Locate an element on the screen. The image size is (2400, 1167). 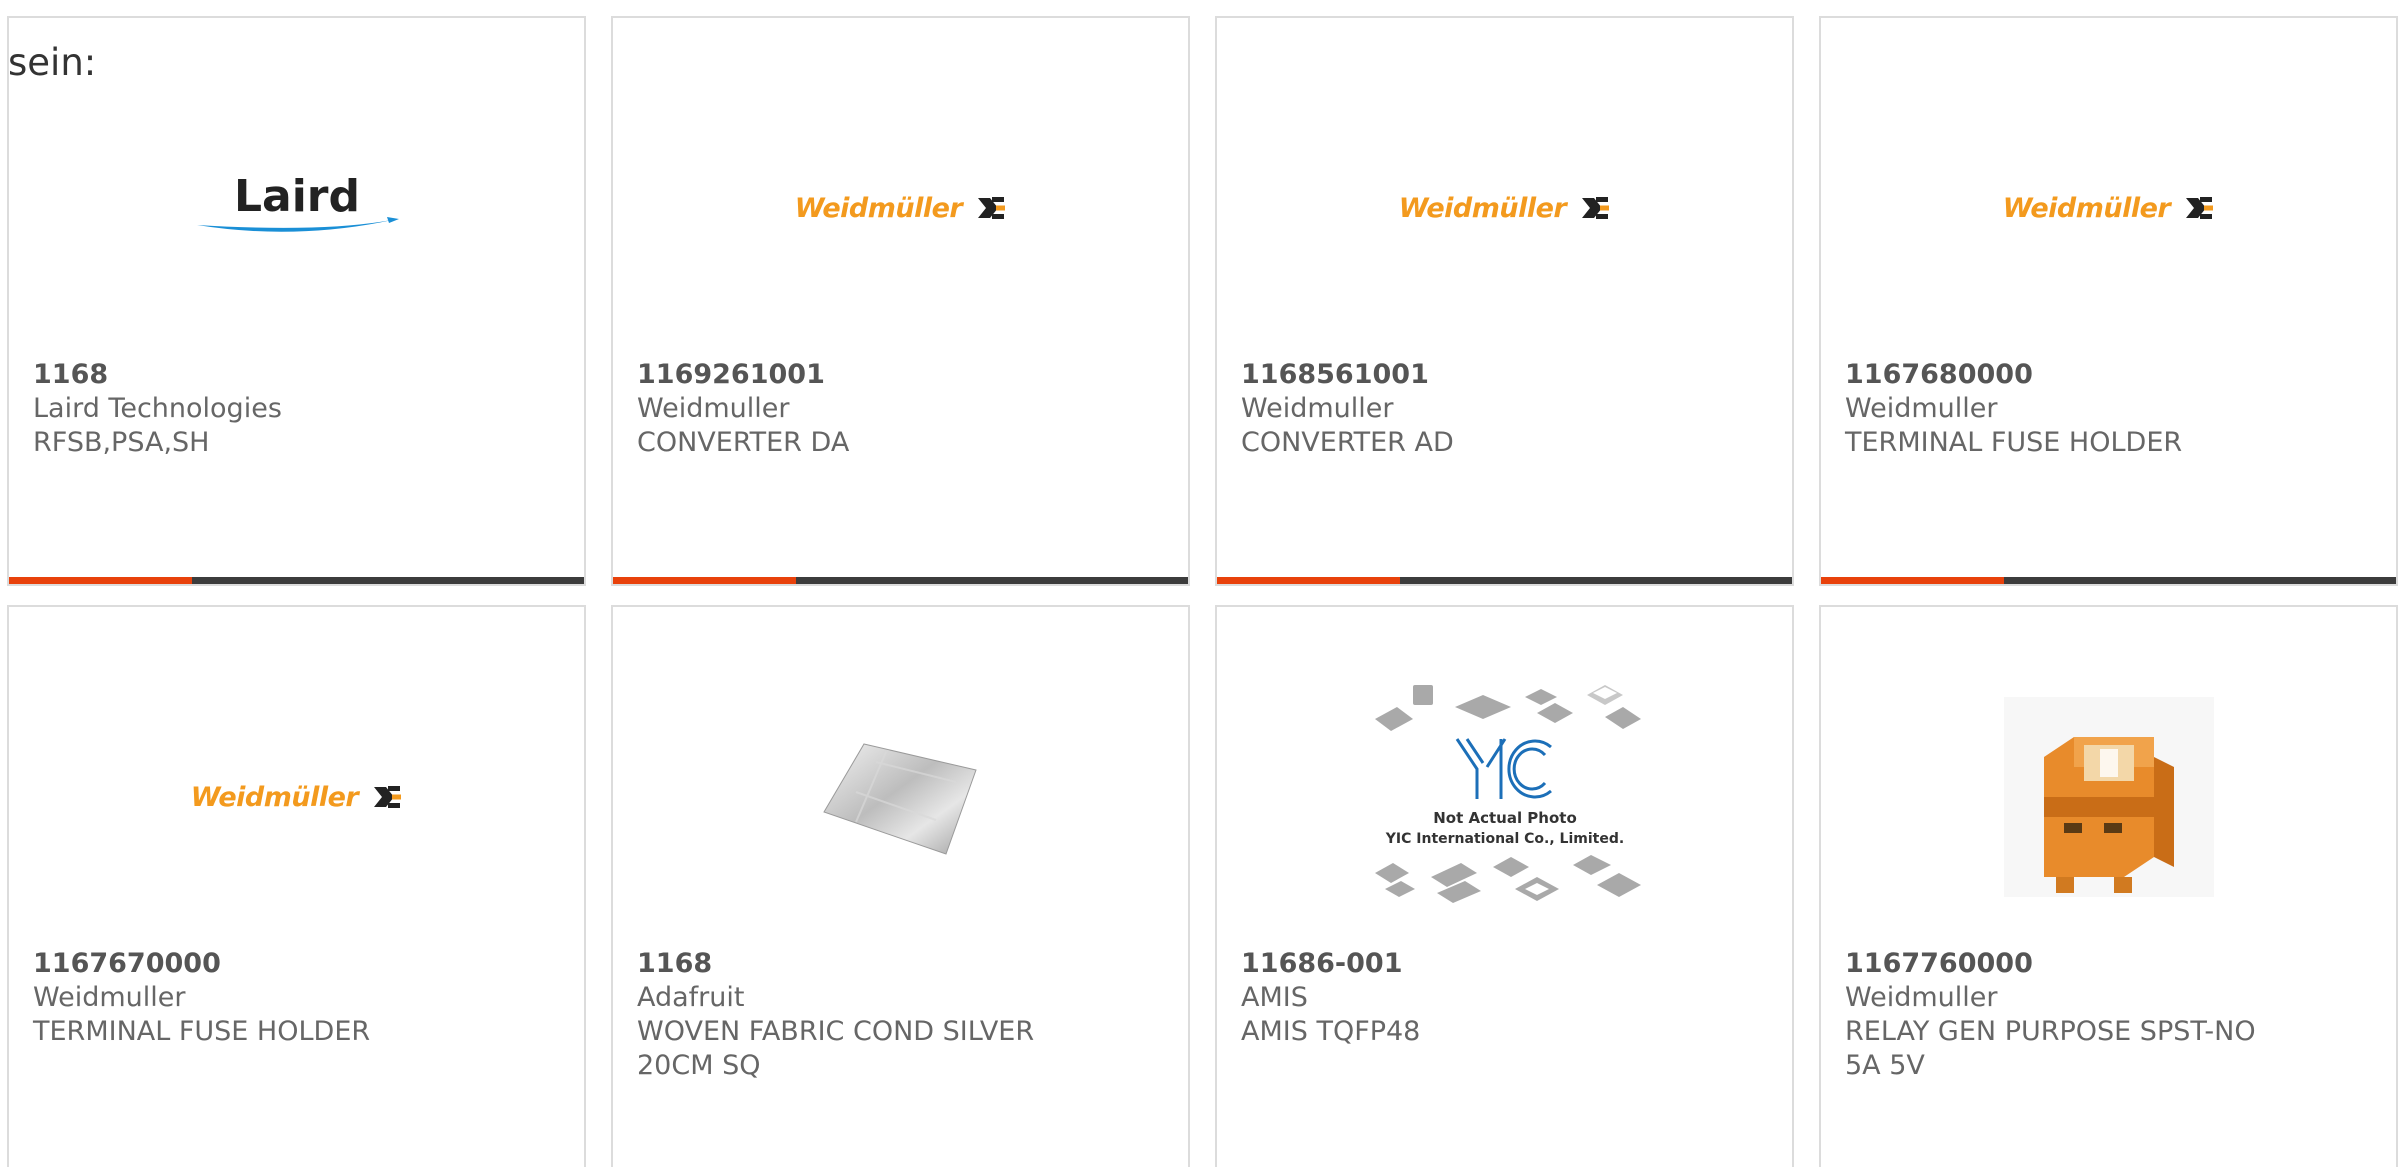
part-number: 1167680000 is located at coordinates (2110, 375).